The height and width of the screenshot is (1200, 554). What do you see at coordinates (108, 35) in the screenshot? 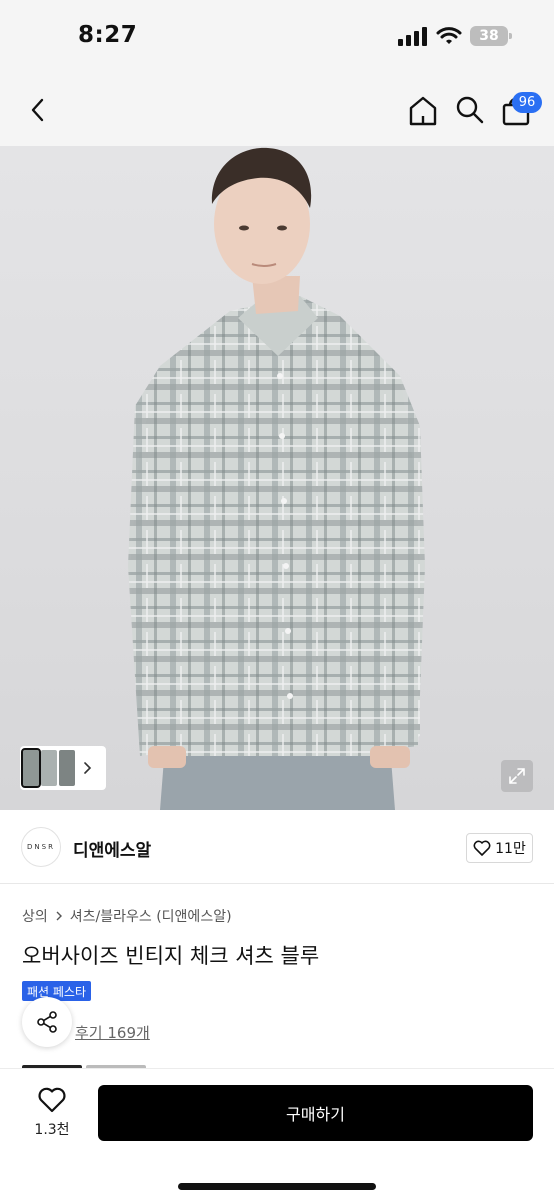
I see `status-time: 8:27` at bounding box center [108, 35].